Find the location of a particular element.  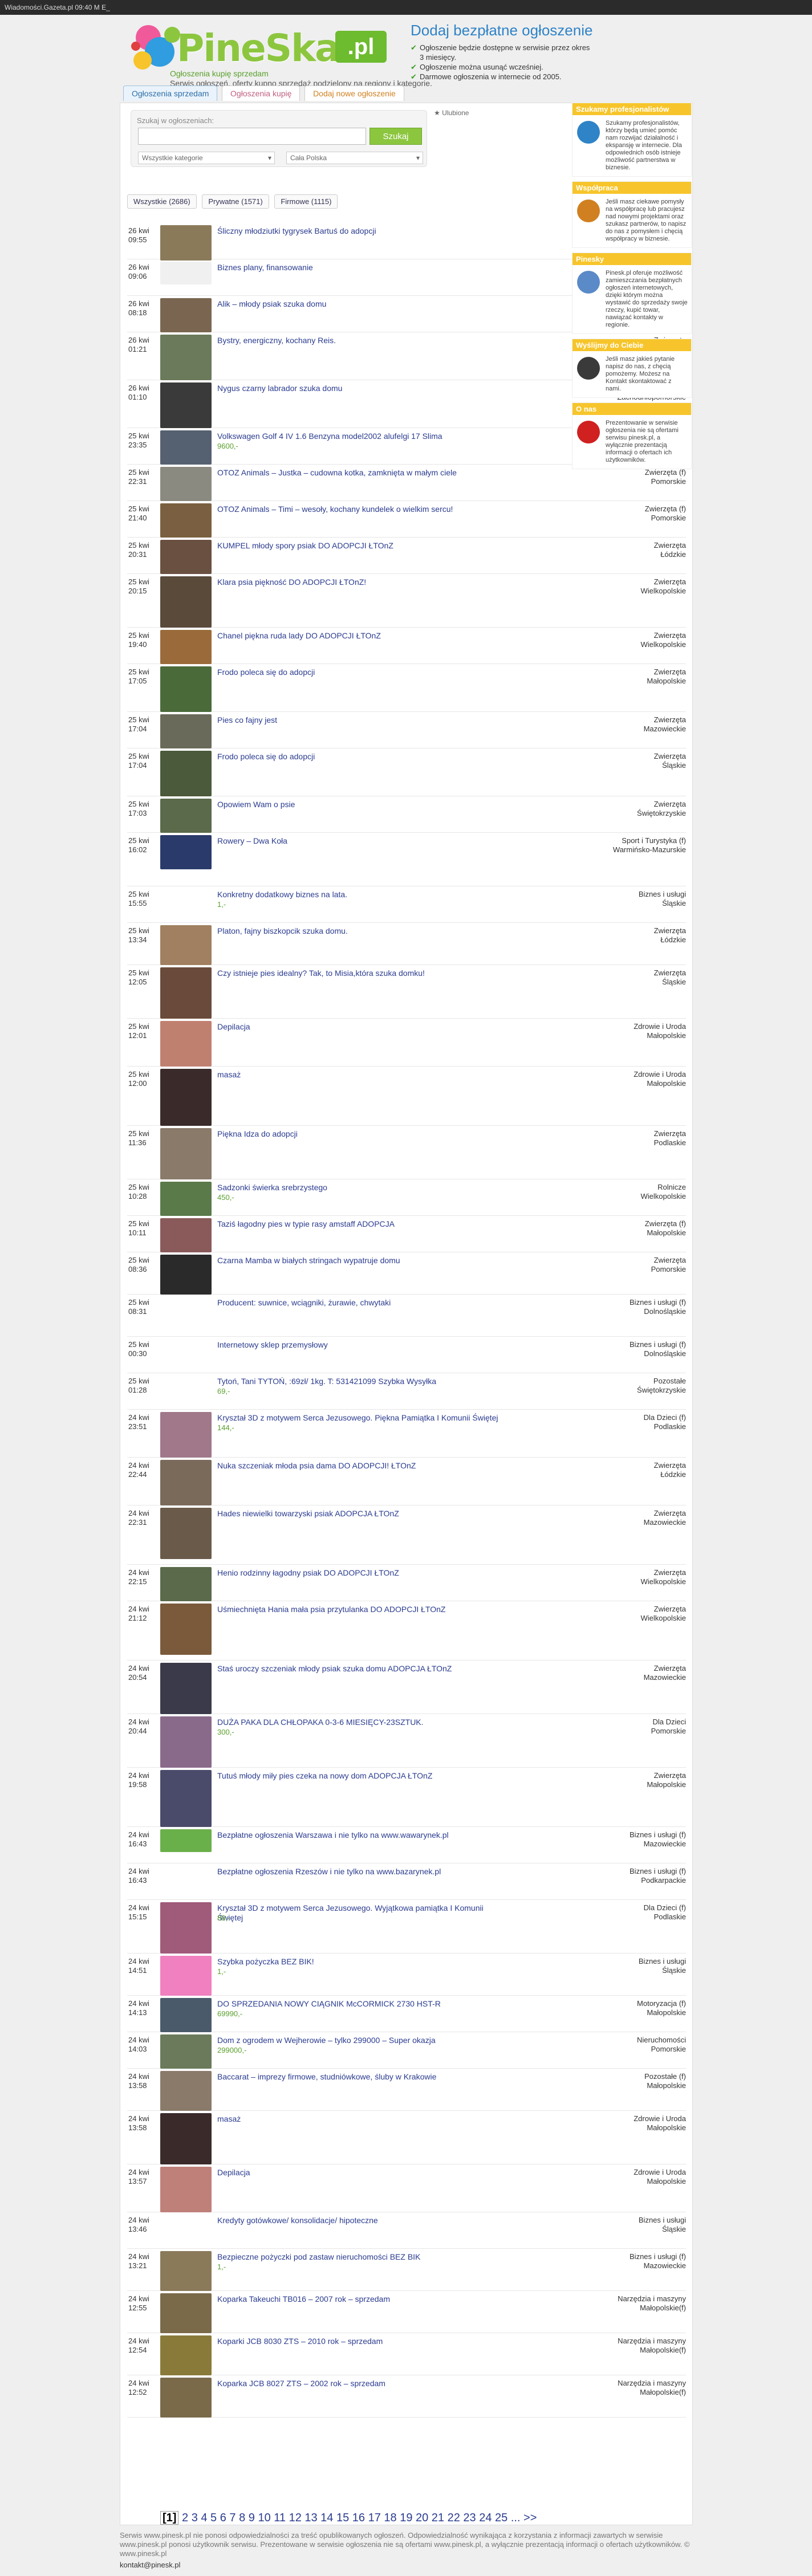

listing-category-name: Dla Dzieci (f) is located at coordinates (665, 1907).